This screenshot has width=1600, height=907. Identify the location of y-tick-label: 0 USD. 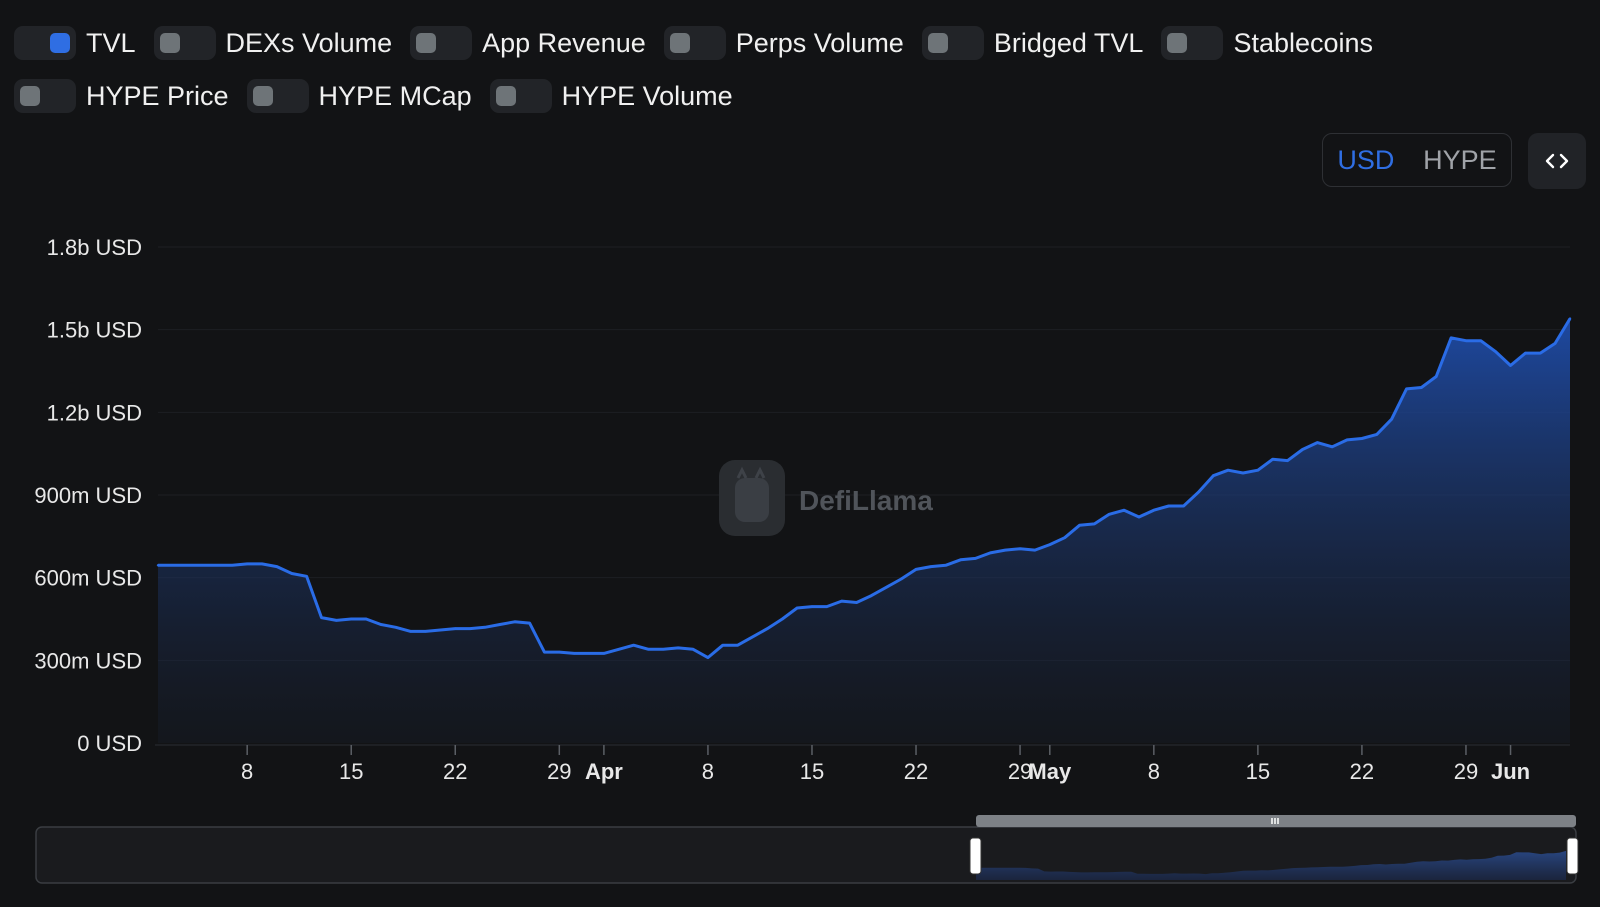
(109, 743).